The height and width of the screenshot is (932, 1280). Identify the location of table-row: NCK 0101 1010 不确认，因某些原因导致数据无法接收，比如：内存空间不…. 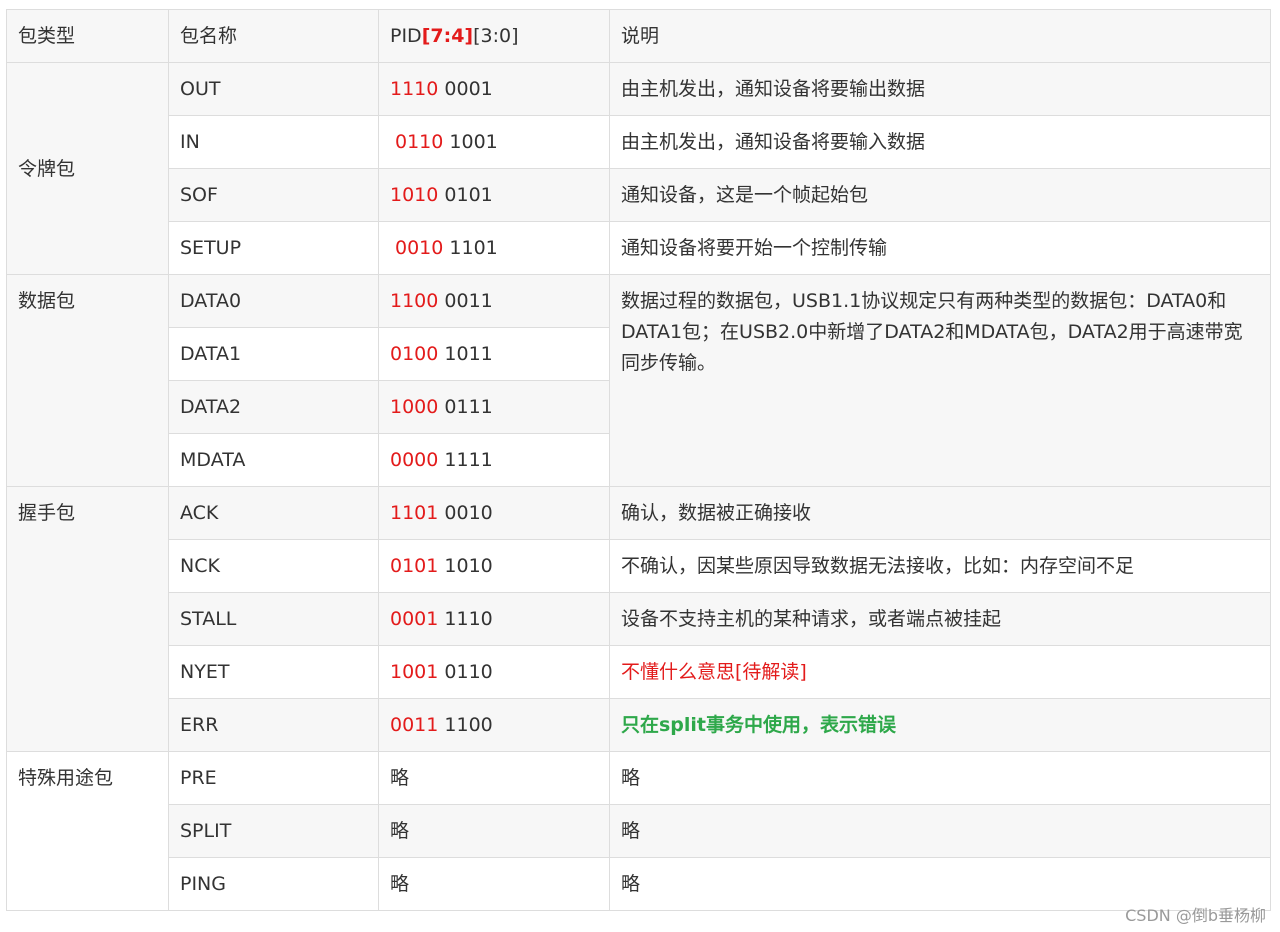
(639, 566).